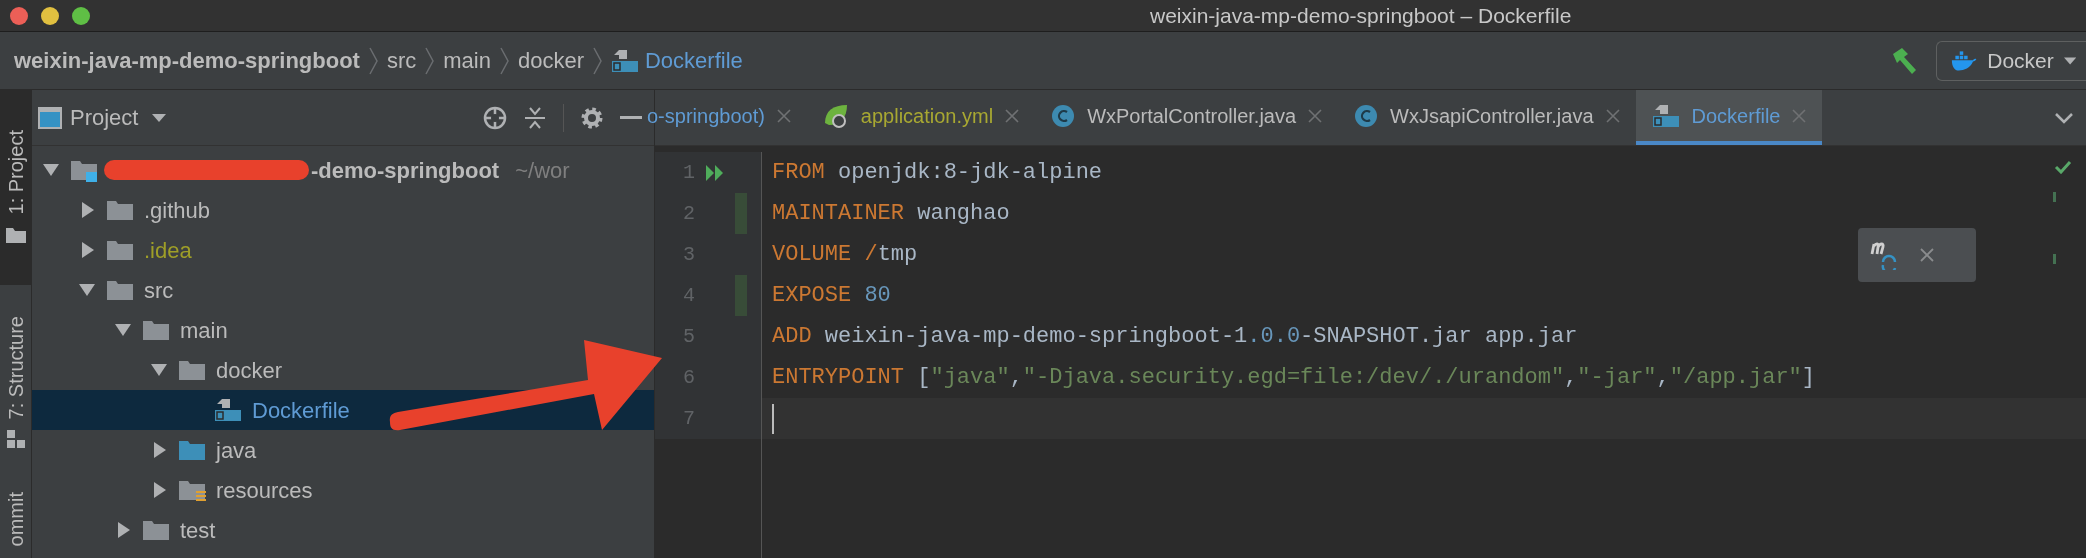 Image resolution: width=2086 pixels, height=558 pixels. I want to click on breadcrumb-item: docker, so click(550, 60).